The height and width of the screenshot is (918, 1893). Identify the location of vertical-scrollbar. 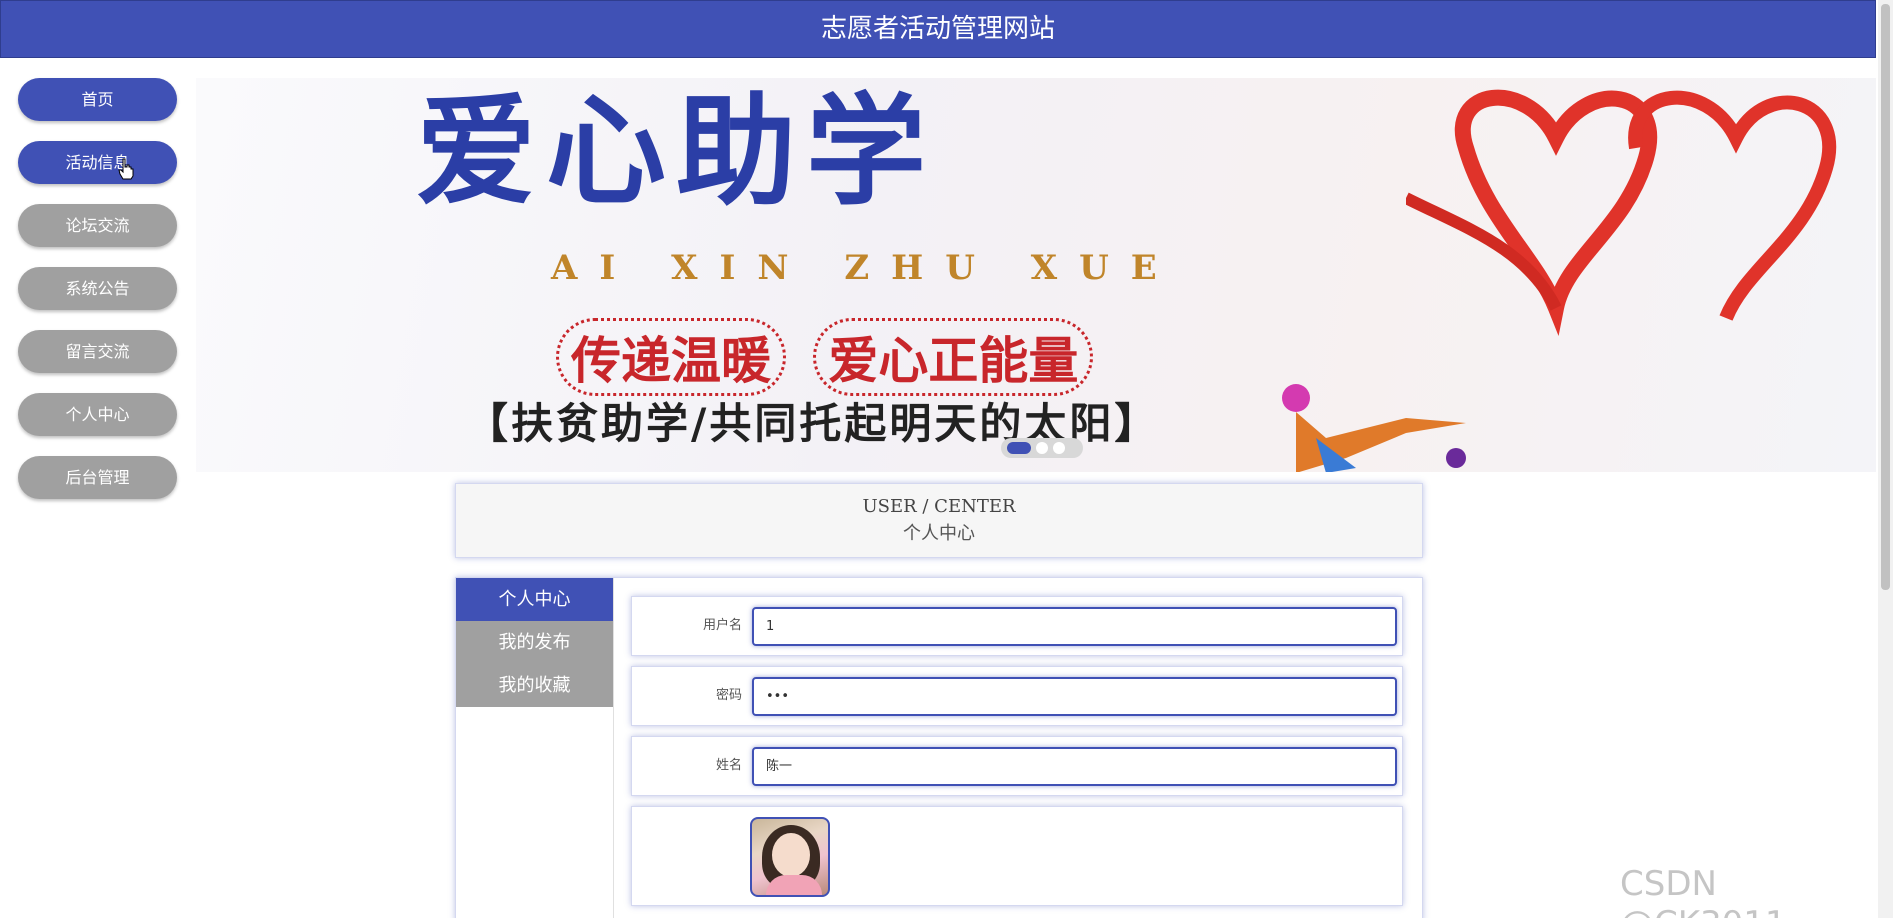
(1885, 459).